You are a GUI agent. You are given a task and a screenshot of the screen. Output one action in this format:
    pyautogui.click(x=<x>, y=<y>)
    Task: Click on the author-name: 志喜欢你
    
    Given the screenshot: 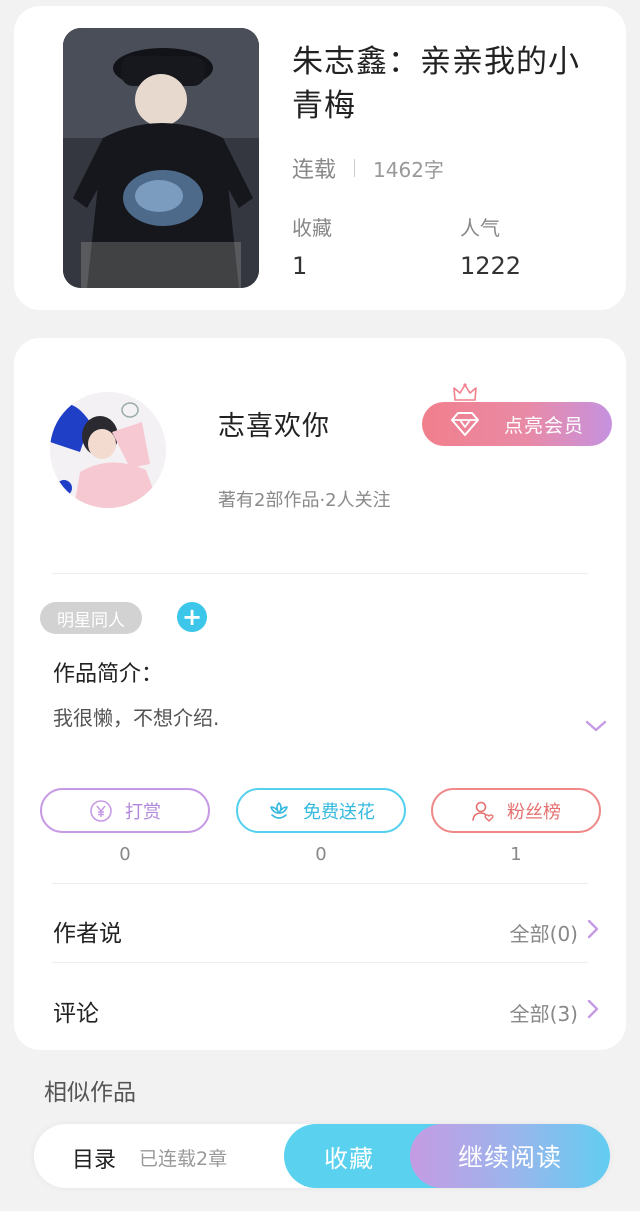 What is the action you would take?
    pyautogui.click(x=274, y=423)
    